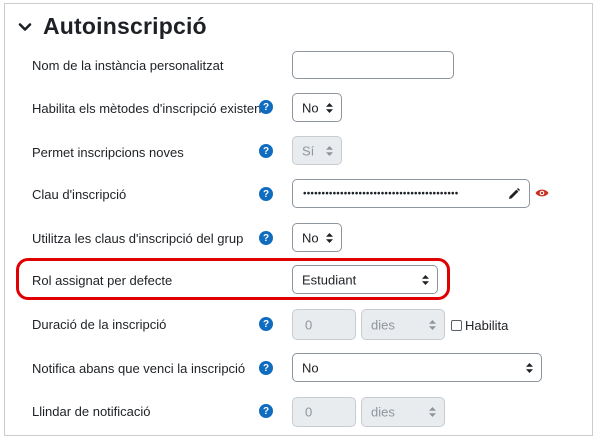 This screenshot has height=442, width=600. Describe the element at coordinates (99, 324) in the screenshot. I see `duration-label: Duració de la inscripció` at that location.